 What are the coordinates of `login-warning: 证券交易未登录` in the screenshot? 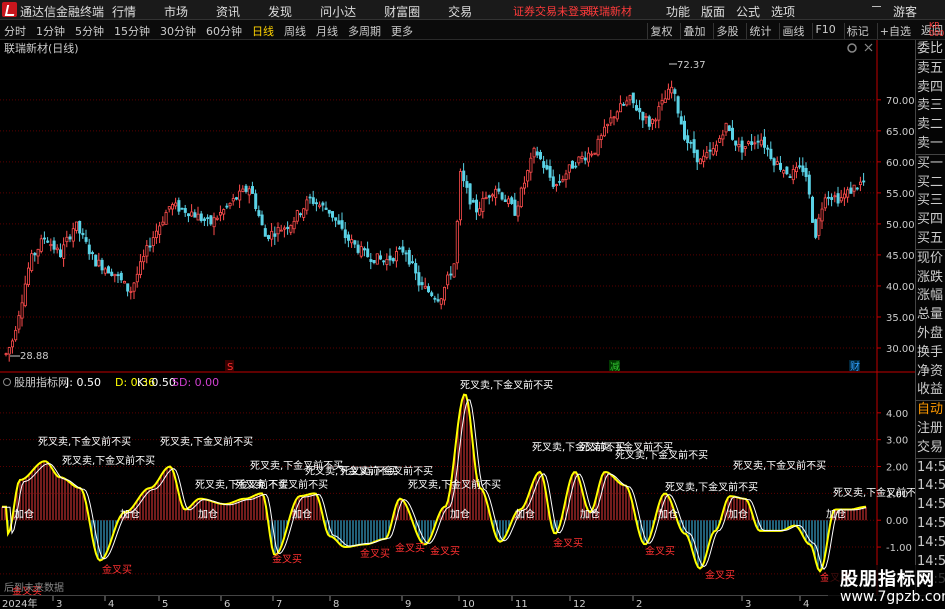 It's located at (551, 11).